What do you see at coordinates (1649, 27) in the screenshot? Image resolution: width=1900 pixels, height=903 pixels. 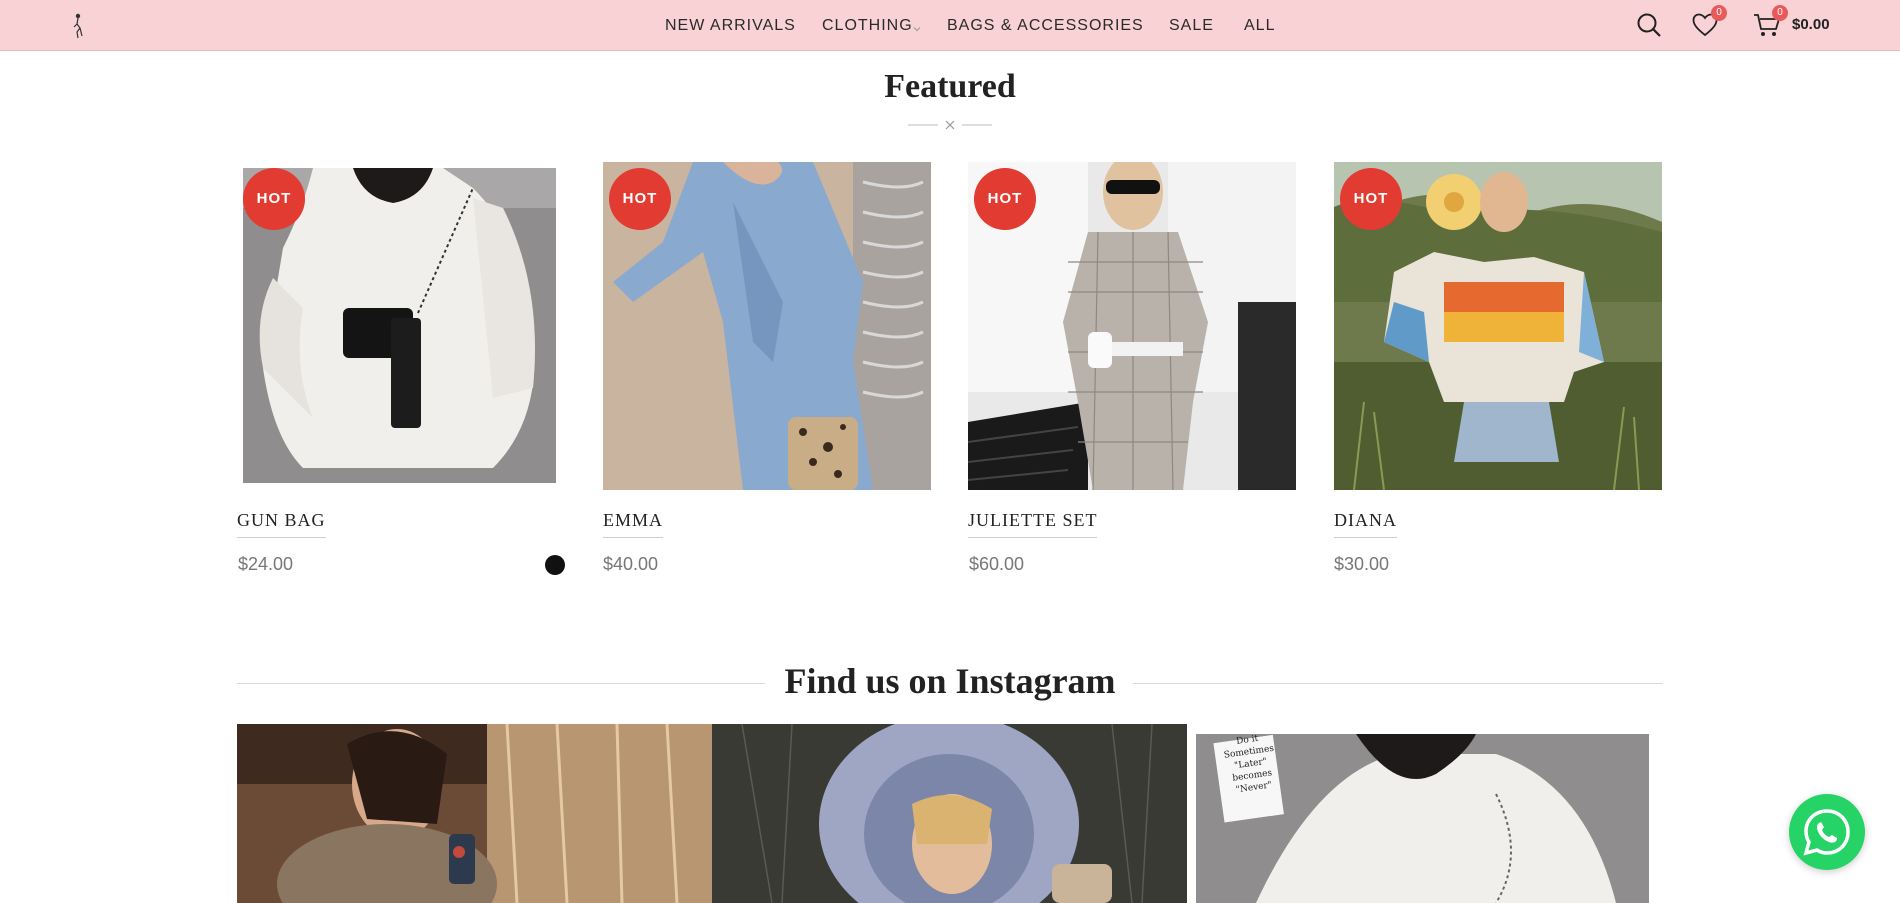 I see `search-icon` at bounding box center [1649, 27].